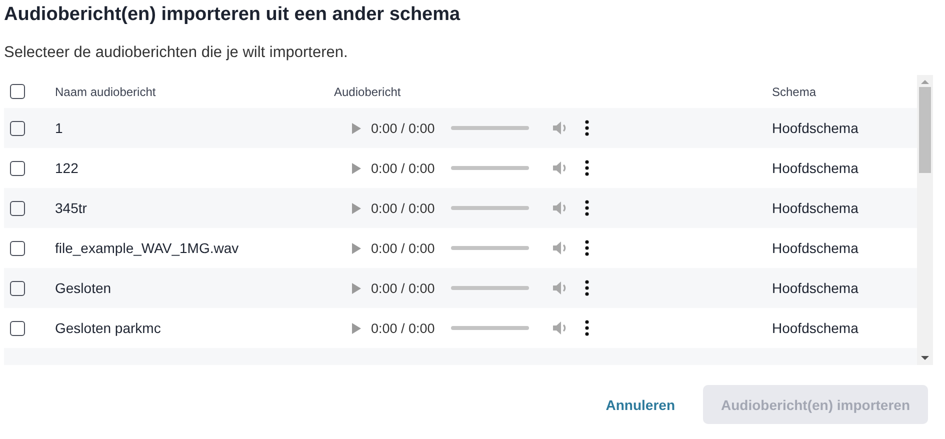  What do you see at coordinates (67, 168) in the screenshot?
I see `message-name: 122` at bounding box center [67, 168].